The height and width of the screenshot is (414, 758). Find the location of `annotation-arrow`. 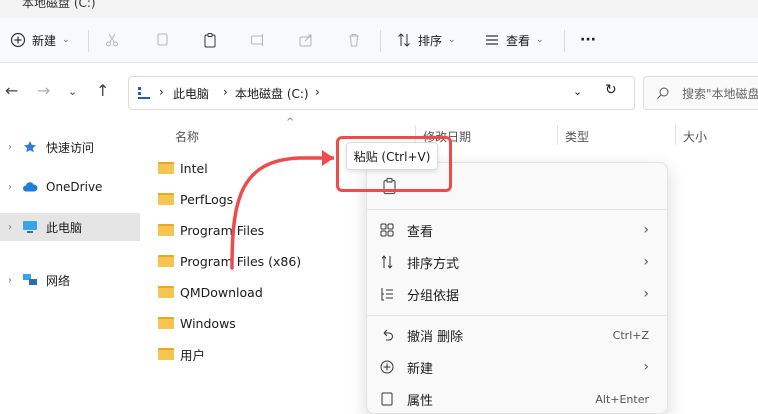

annotation-arrow is located at coordinates (282, 210).